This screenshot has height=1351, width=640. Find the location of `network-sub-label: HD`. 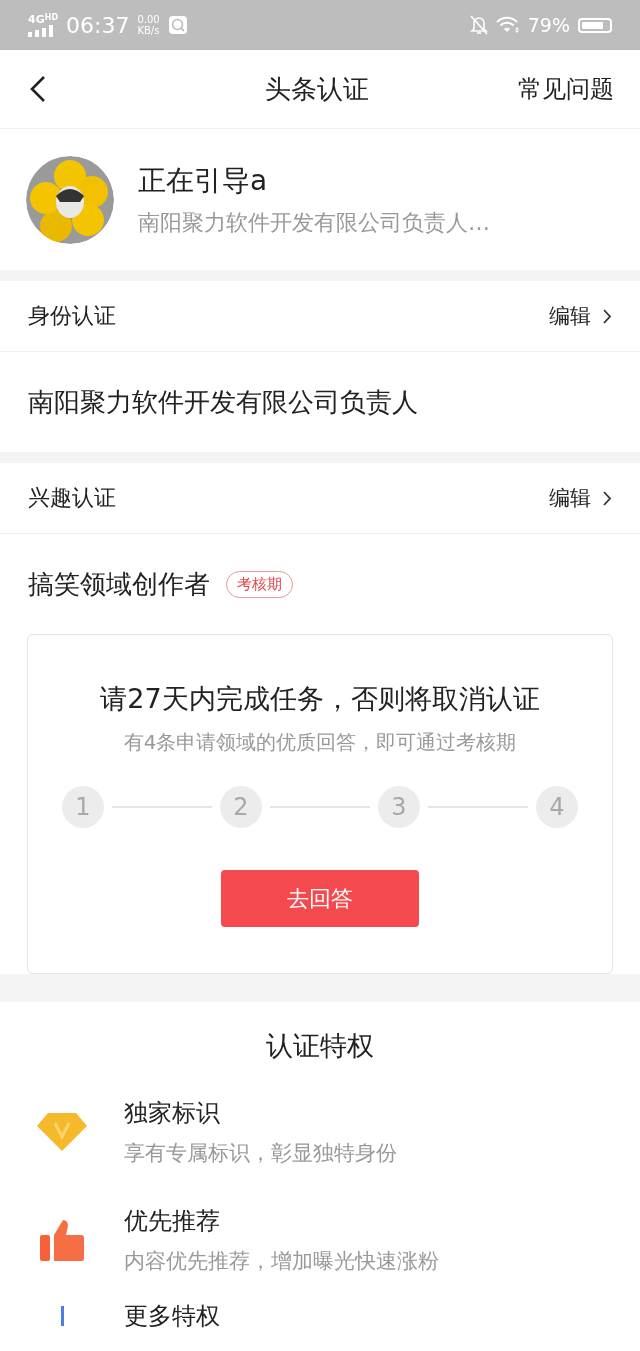

network-sub-label: HD is located at coordinates (51, 17).